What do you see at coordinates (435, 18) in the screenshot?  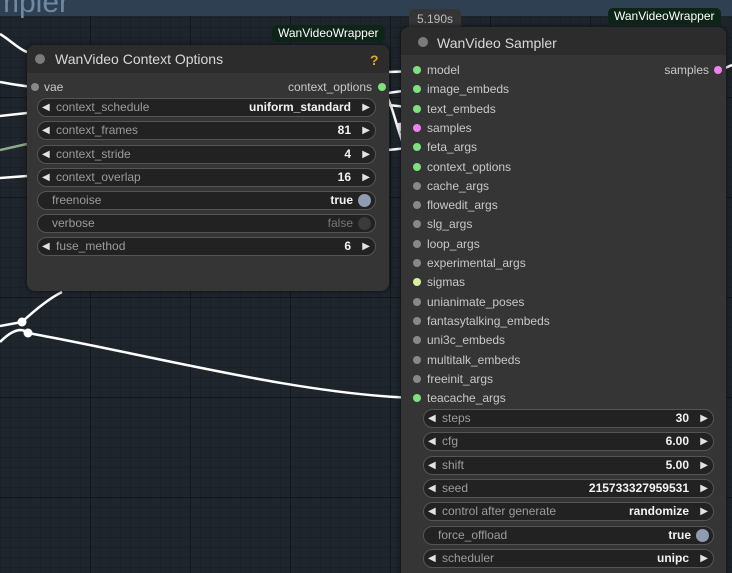 I see `execution-time: 5.190s` at bounding box center [435, 18].